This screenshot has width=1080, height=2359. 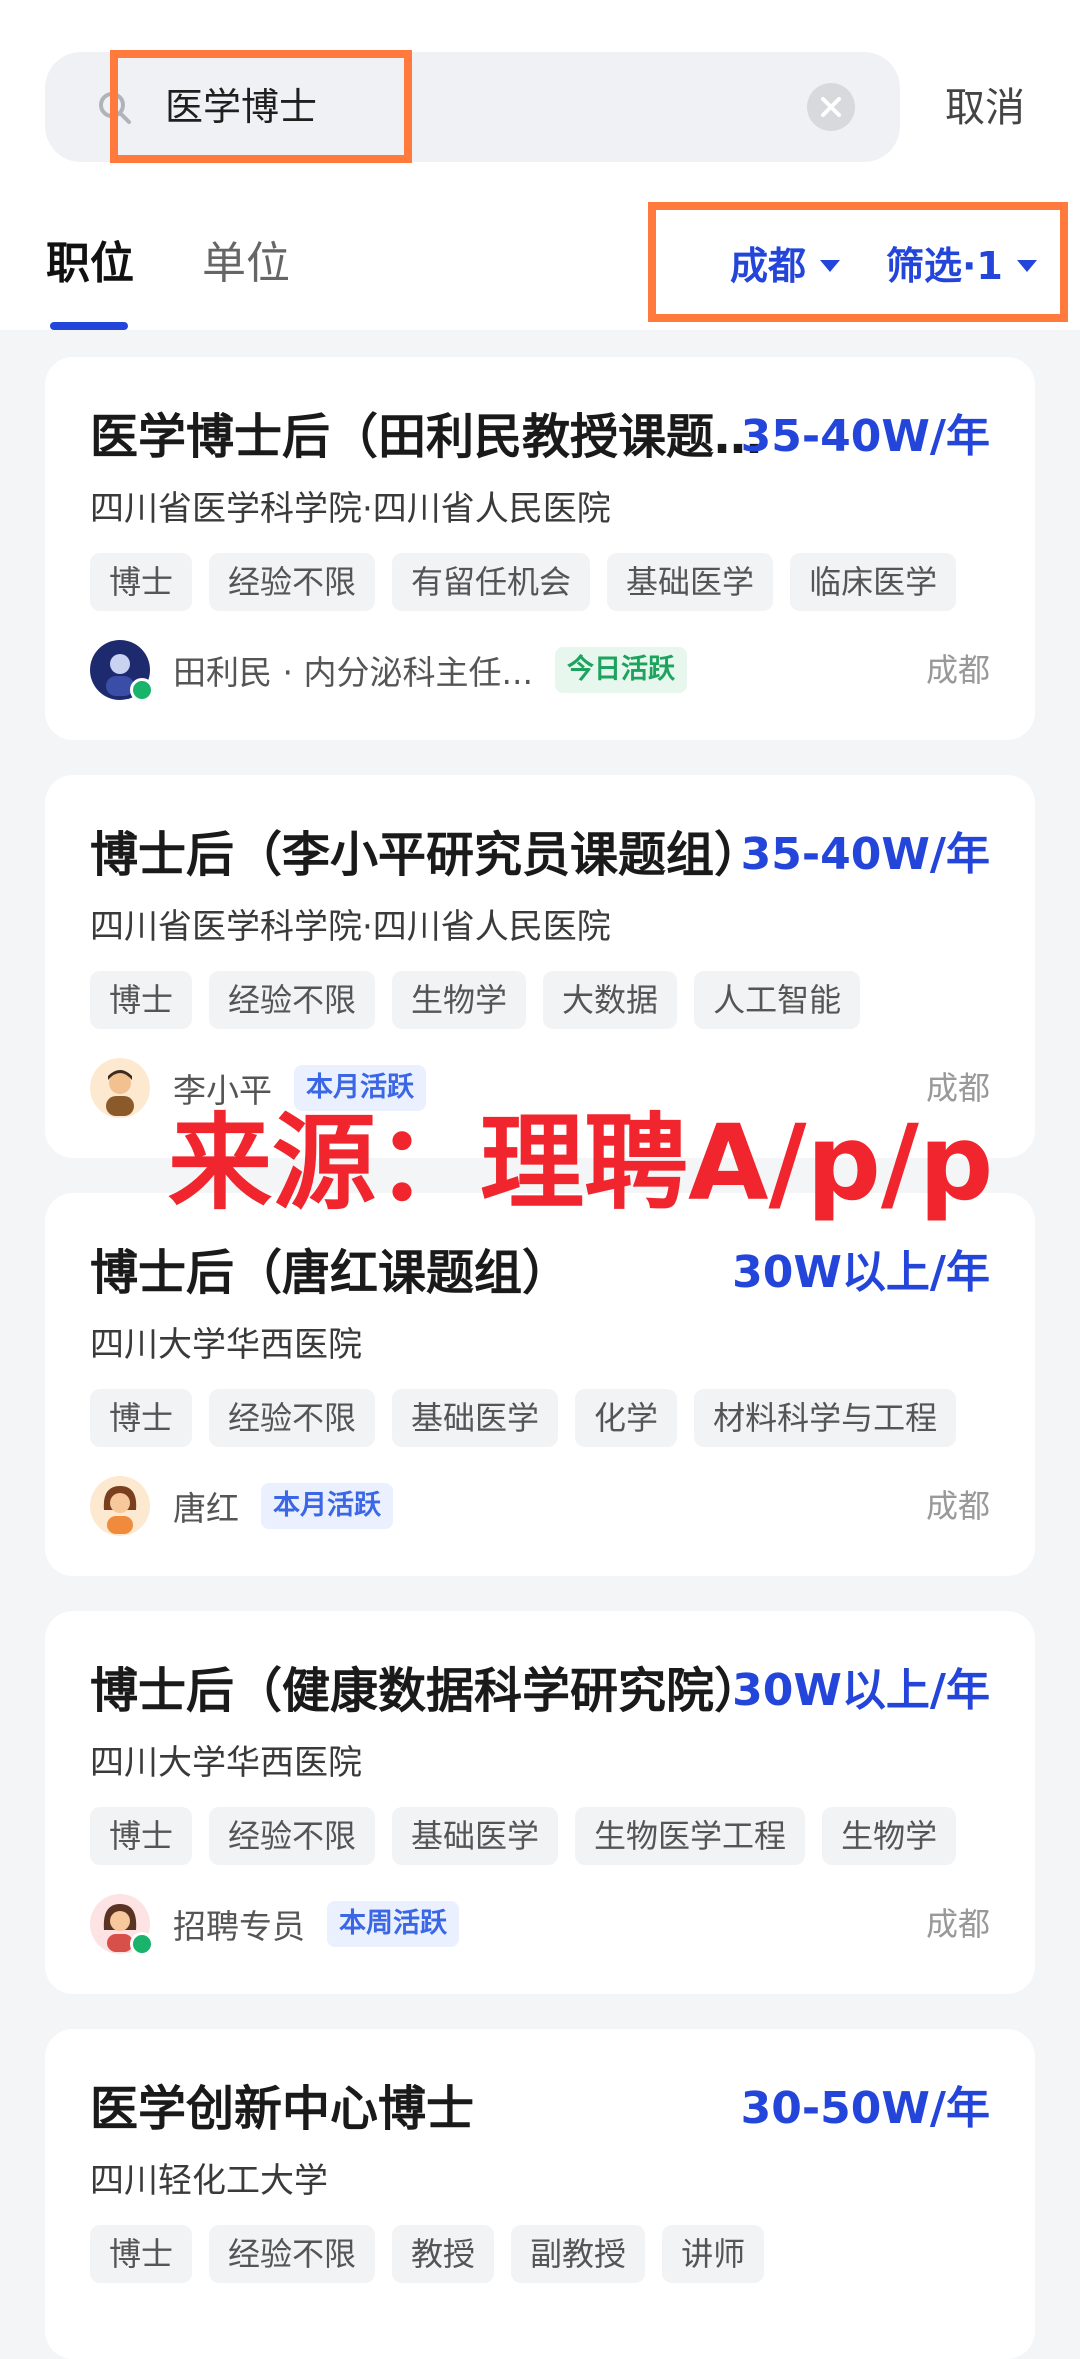 I want to click on job-tags: 博士 经验不限 基础医学 生物医学工程 生物学, so click(x=523, y=1836).